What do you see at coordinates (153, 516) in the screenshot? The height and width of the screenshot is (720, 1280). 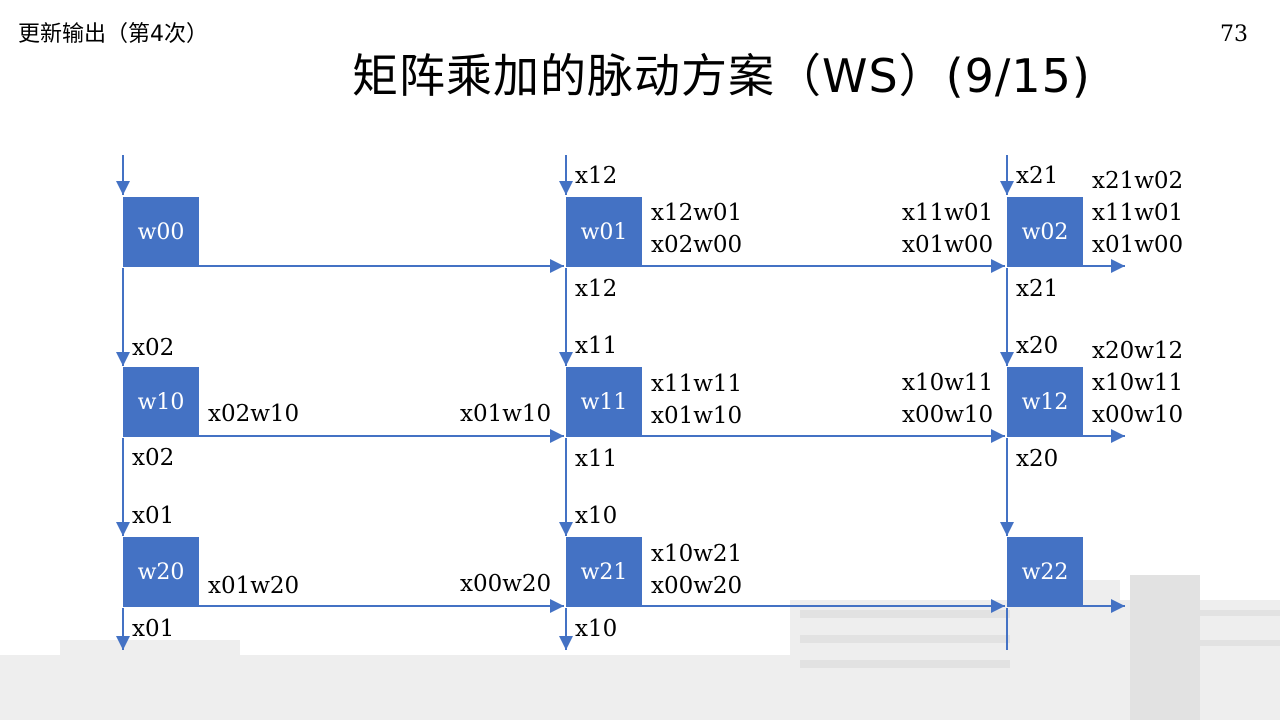 I see `col0-in2-label: x01` at bounding box center [153, 516].